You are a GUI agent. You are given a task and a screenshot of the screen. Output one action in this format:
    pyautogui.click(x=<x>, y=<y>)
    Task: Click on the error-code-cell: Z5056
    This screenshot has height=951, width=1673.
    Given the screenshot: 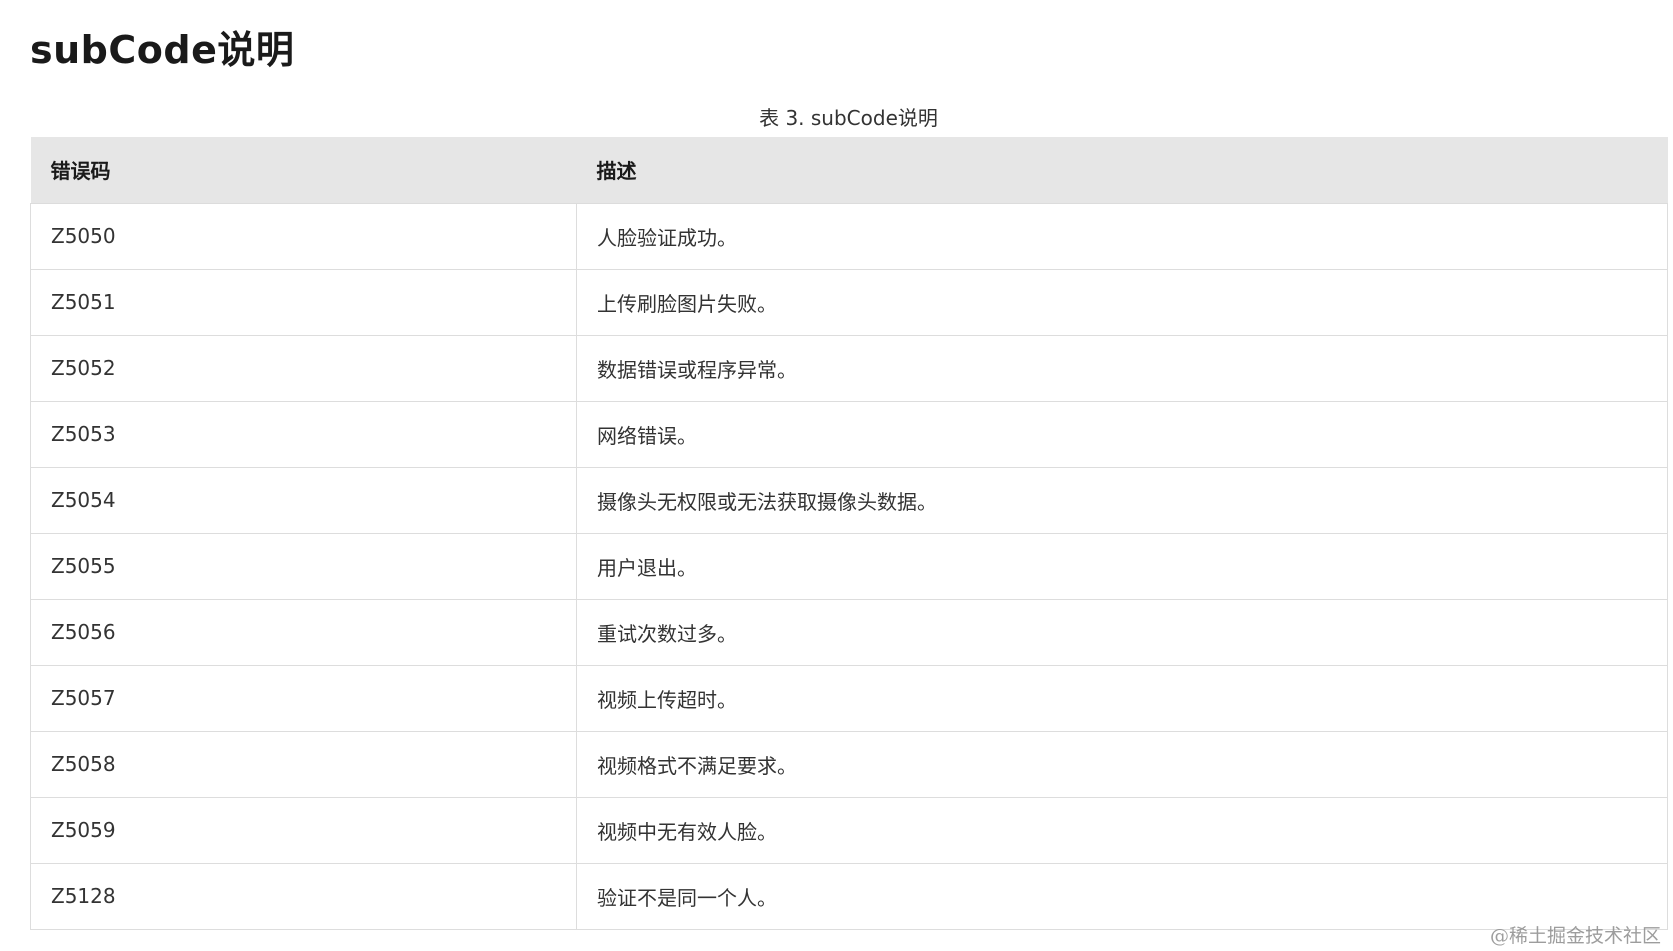 What is the action you would take?
    pyautogui.click(x=303, y=632)
    